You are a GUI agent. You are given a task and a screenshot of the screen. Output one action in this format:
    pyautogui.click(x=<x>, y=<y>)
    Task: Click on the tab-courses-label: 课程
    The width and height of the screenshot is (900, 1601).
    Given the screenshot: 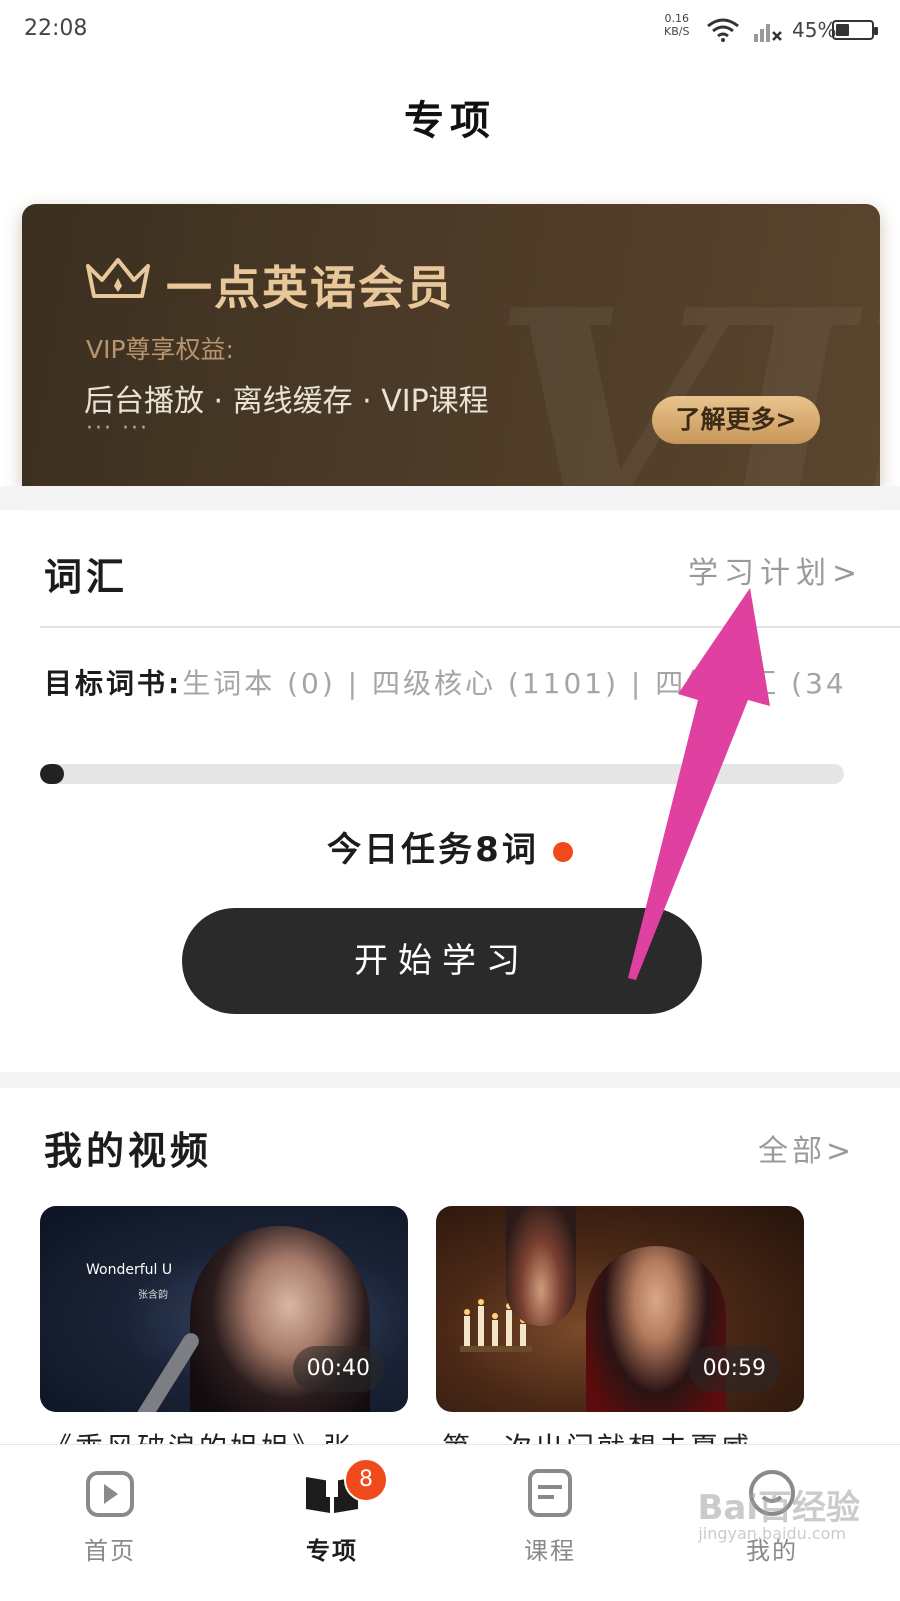 What is the action you would take?
    pyautogui.click(x=550, y=1551)
    